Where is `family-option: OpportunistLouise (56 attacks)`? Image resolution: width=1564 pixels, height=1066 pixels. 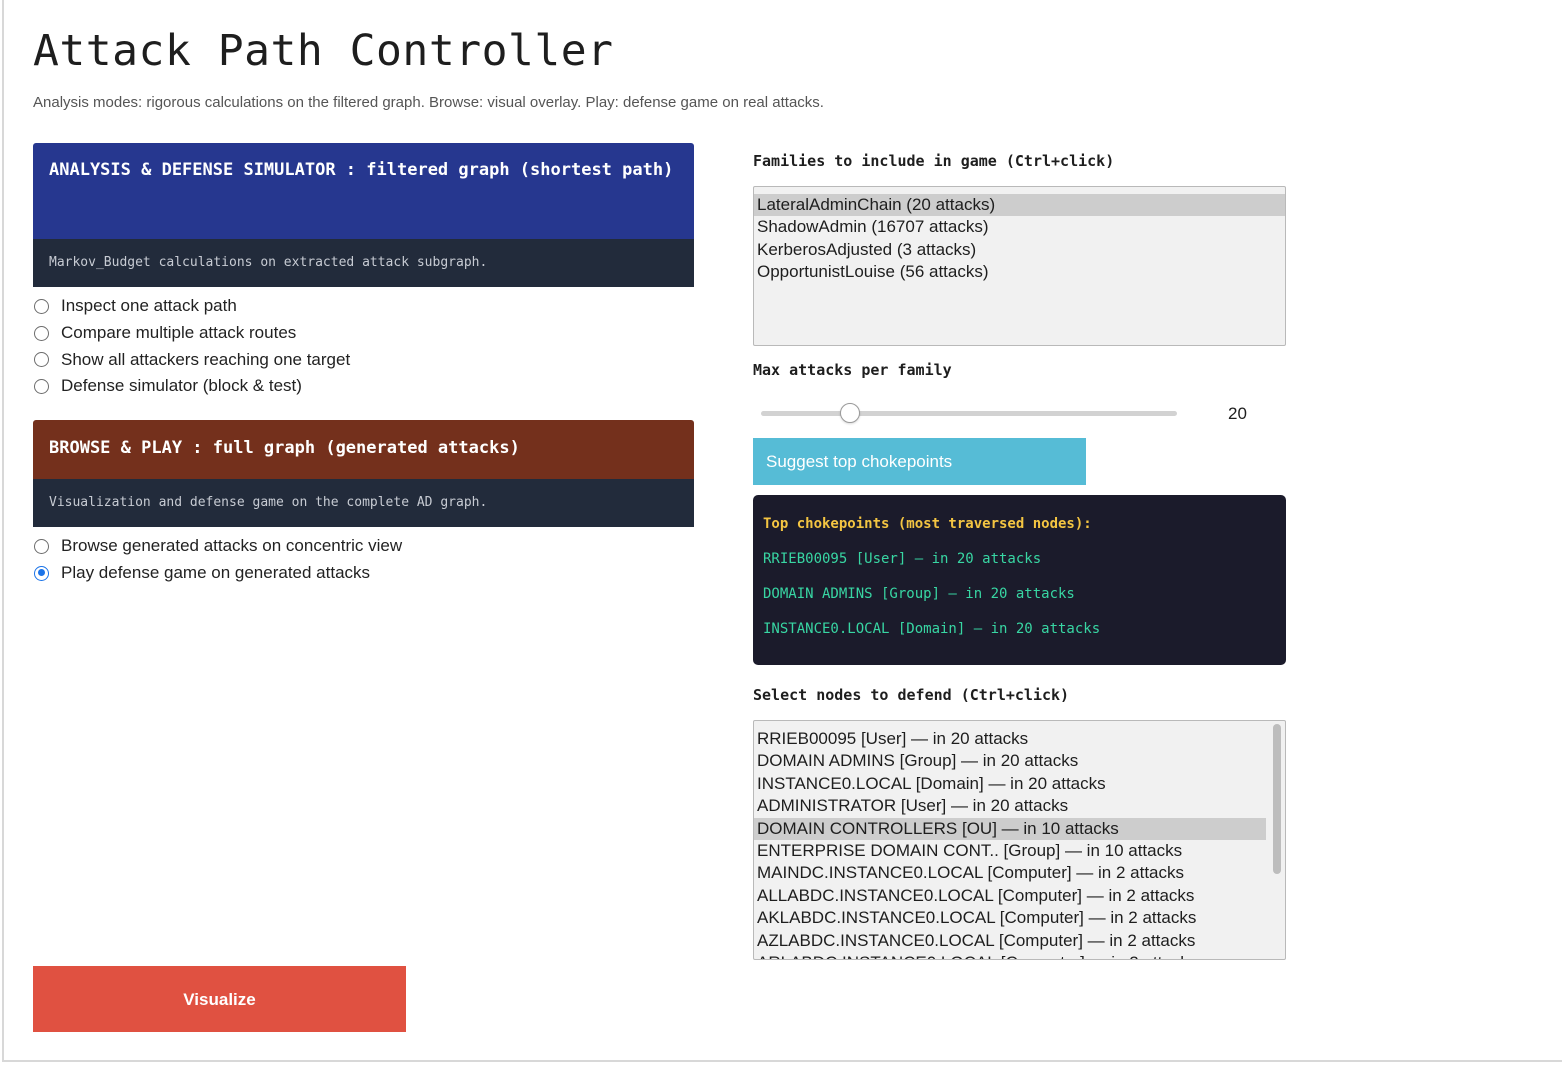 family-option: OpportunistLouise (56 attacks) is located at coordinates (1019, 272).